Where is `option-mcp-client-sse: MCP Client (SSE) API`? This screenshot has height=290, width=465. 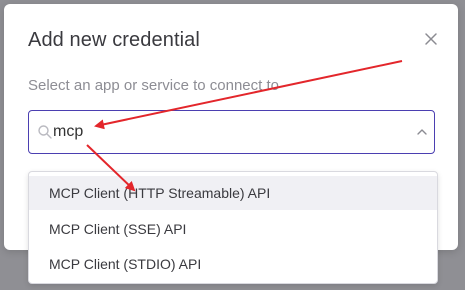
option-mcp-client-sse: MCP Client (SSE) API is located at coordinates (233, 229).